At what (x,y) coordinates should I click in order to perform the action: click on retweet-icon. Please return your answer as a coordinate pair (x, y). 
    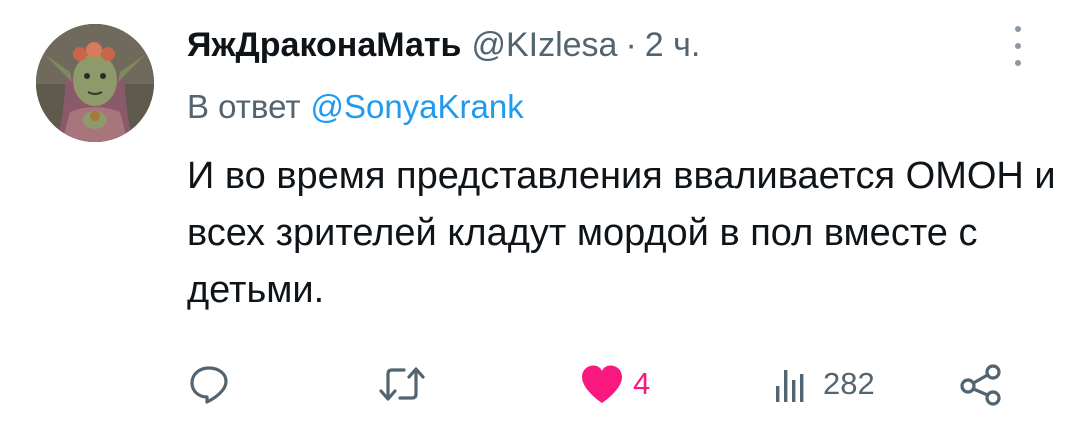
    Looking at the image, I should click on (402, 384).